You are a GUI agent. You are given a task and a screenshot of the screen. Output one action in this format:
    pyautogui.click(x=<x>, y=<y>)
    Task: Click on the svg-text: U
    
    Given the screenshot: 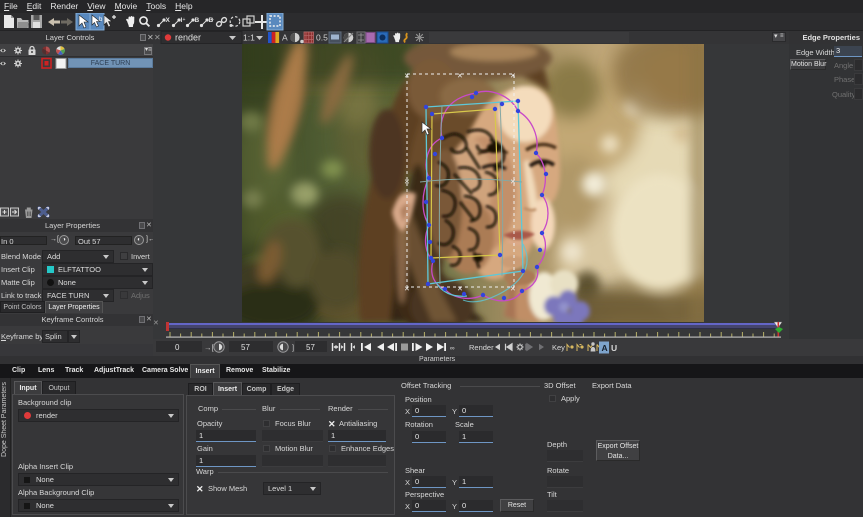 What is the action you would take?
    pyautogui.click(x=614, y=348)
    